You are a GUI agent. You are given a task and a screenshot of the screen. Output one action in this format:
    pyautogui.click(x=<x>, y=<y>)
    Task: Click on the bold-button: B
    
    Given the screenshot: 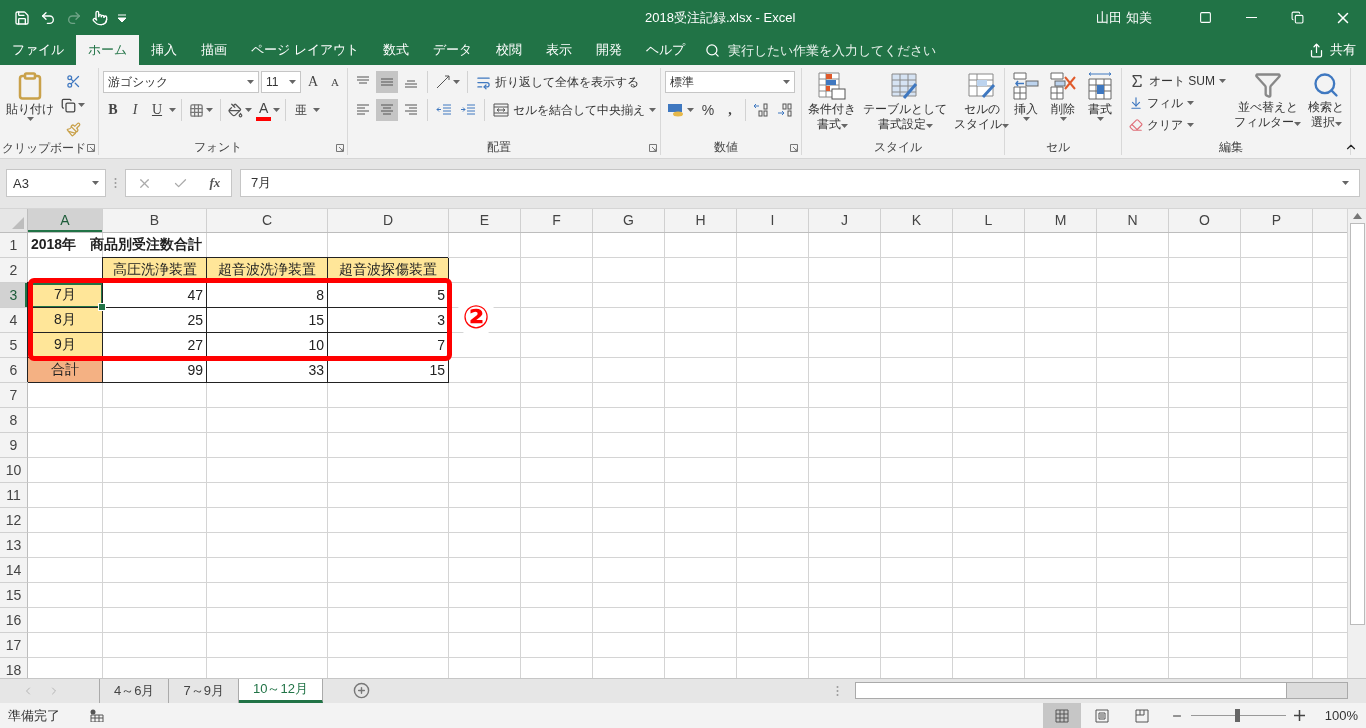 What is the action you would take?
    pyautogui.click(x=113, y=110)
    